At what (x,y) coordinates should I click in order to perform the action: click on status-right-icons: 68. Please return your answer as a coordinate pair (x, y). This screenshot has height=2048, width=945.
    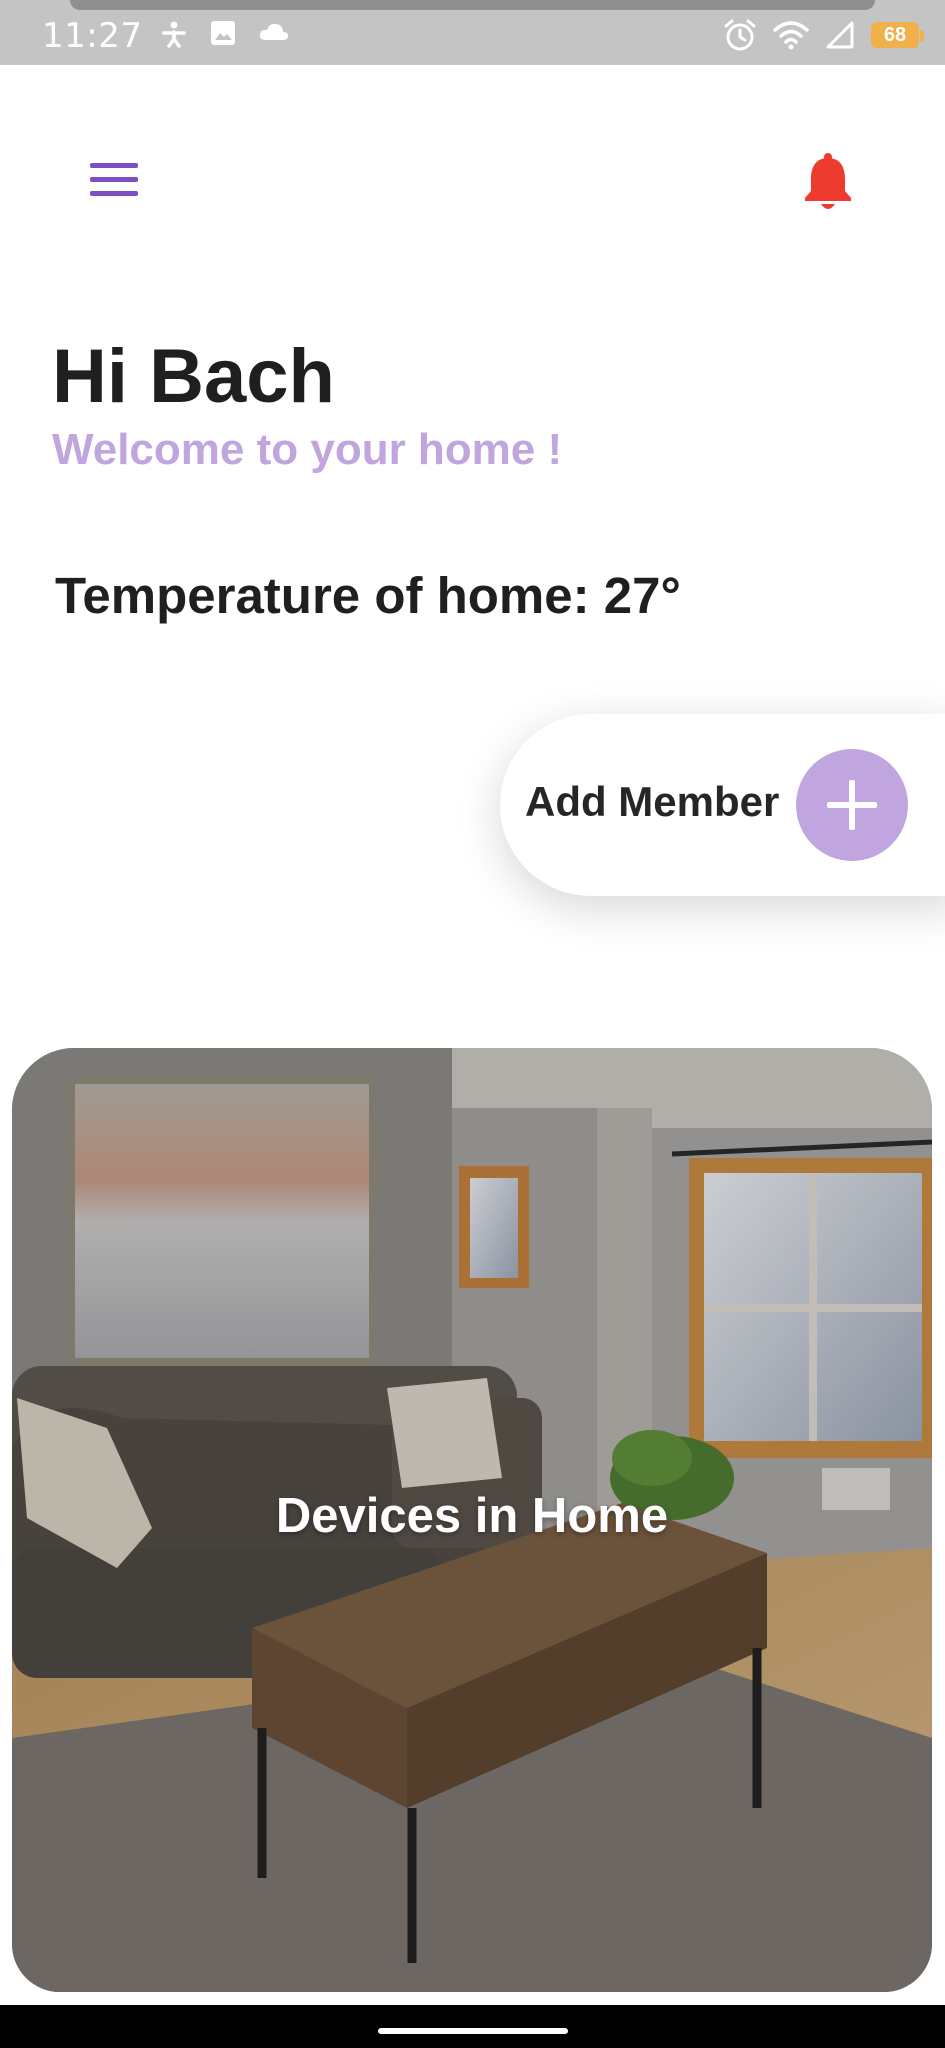
    Looking at the image, I should click on (823, 35).